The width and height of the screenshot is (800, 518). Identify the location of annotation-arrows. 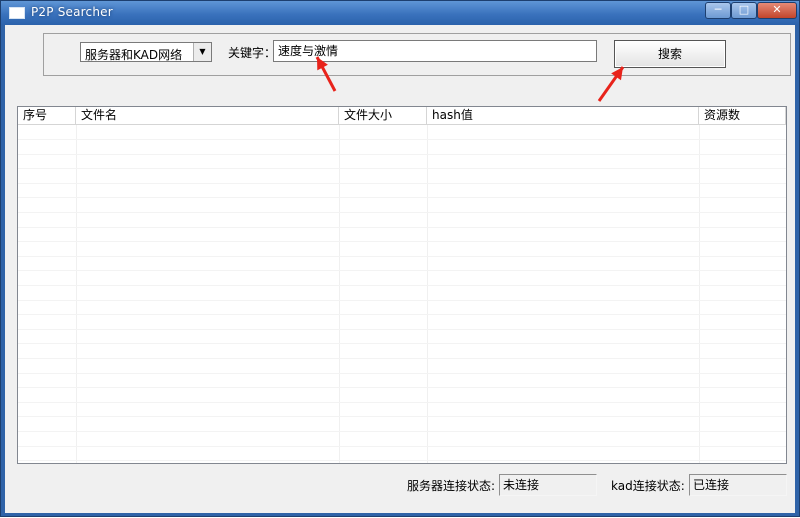
(470, 79).